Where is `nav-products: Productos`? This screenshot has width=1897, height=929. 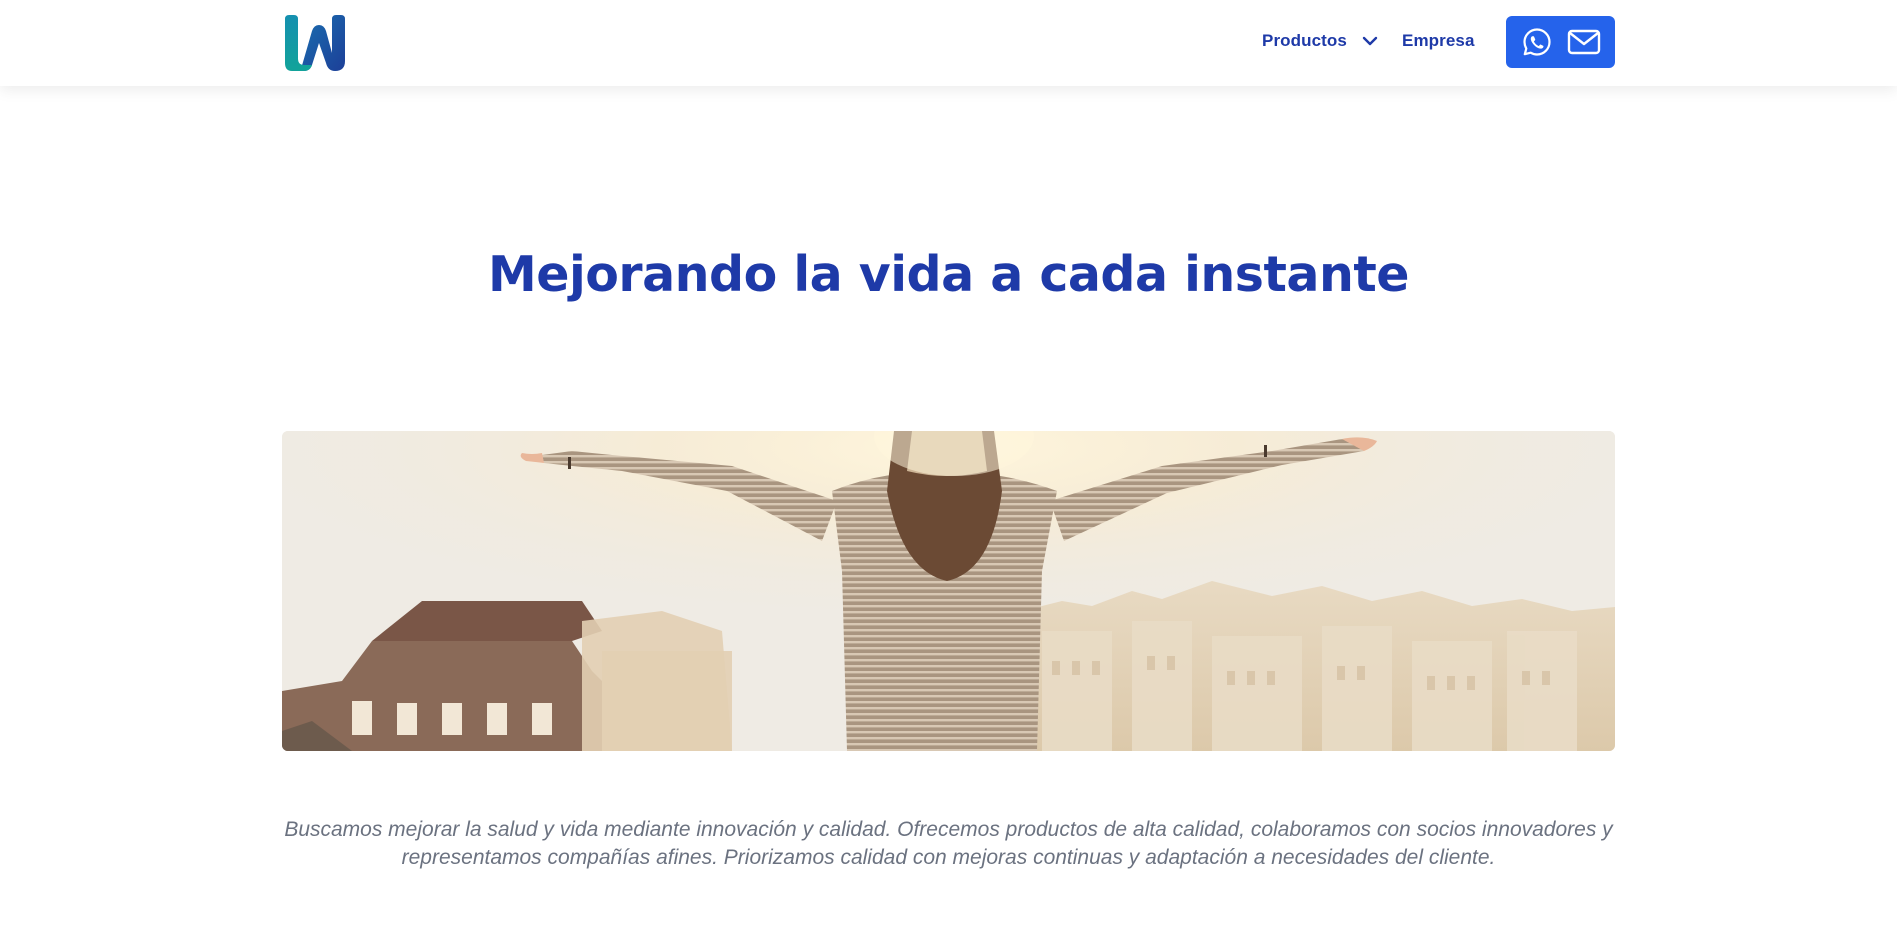 nav-products: Productos is located at coordinates (1320, 41).